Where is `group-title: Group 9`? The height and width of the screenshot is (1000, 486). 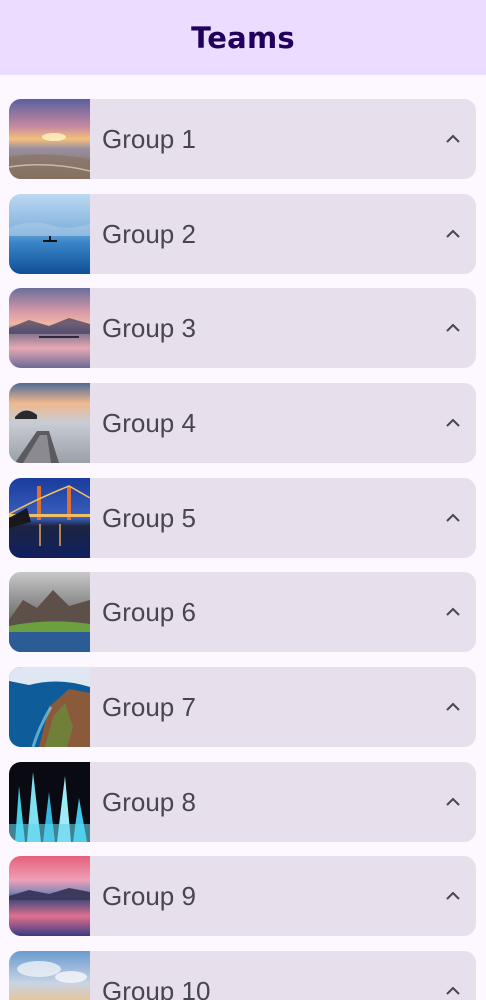
group-title: Group 9 is located at coordinates (149, 896).